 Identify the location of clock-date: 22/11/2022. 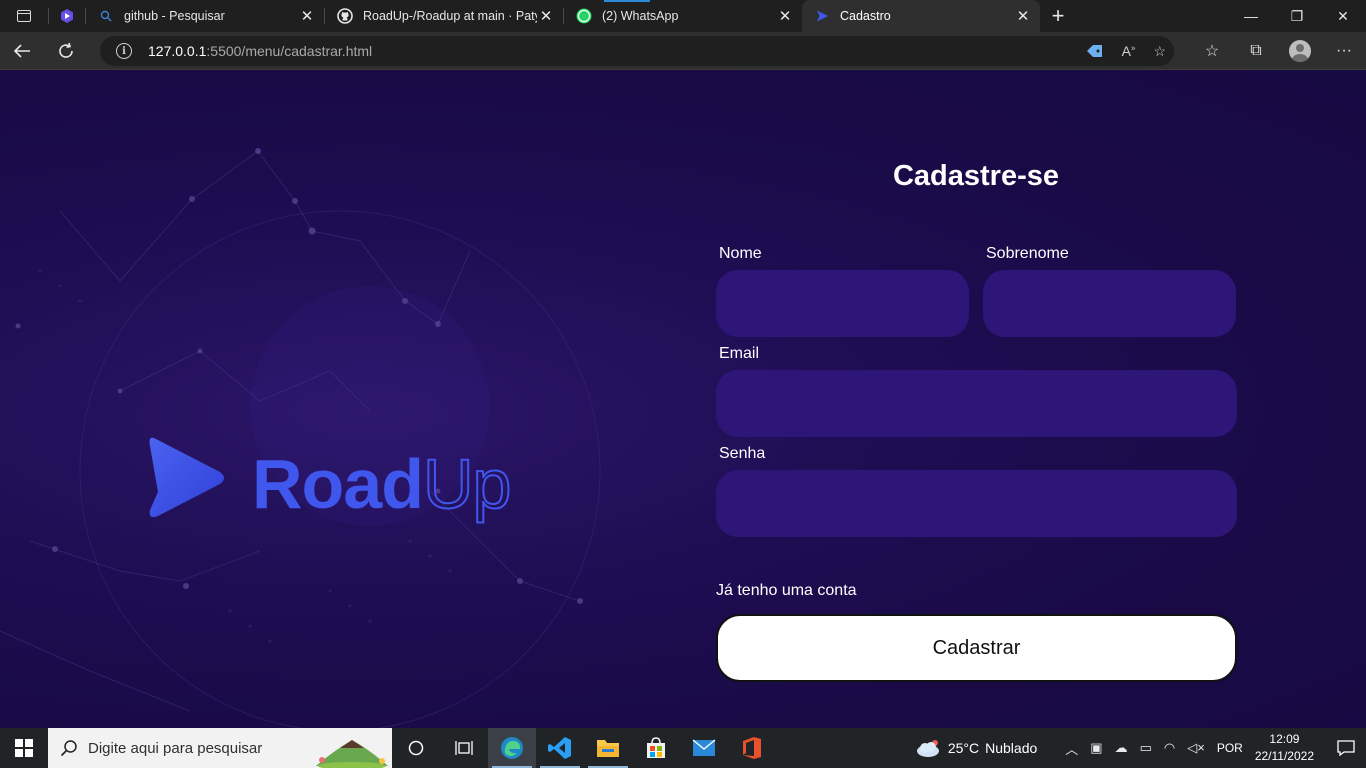
(1284, 756).